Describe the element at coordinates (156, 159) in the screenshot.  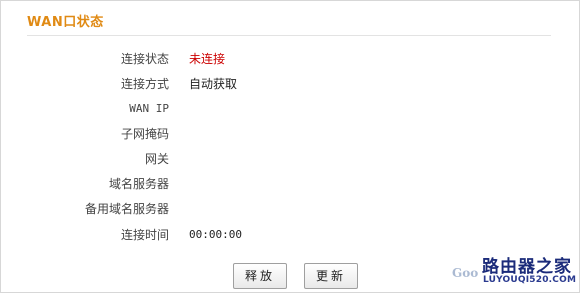
I see `gateway-label: 网关` at that location.